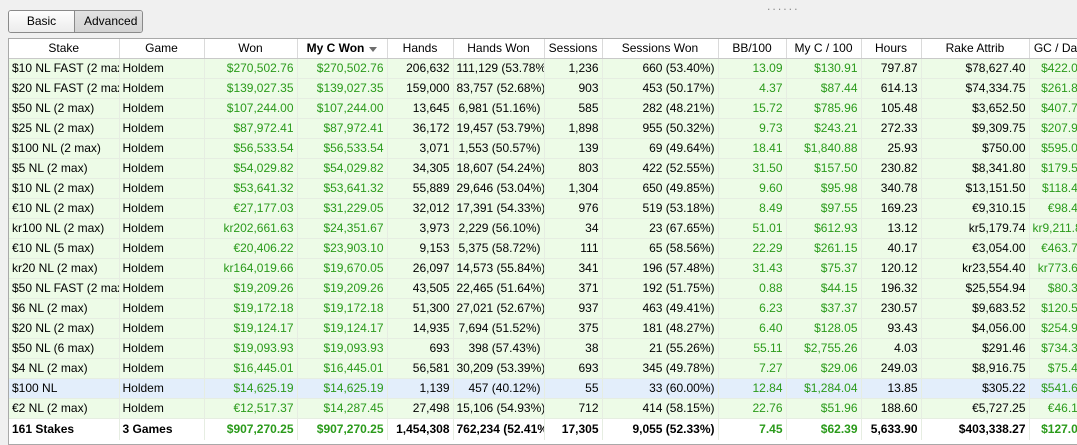 The height and width of the screenshot is (445, 1077). What do you see at coordinates (660, 49) in the screenshot?
I see `column-header-sessions-won: Sessions Won` at bounding box center [660, 49].